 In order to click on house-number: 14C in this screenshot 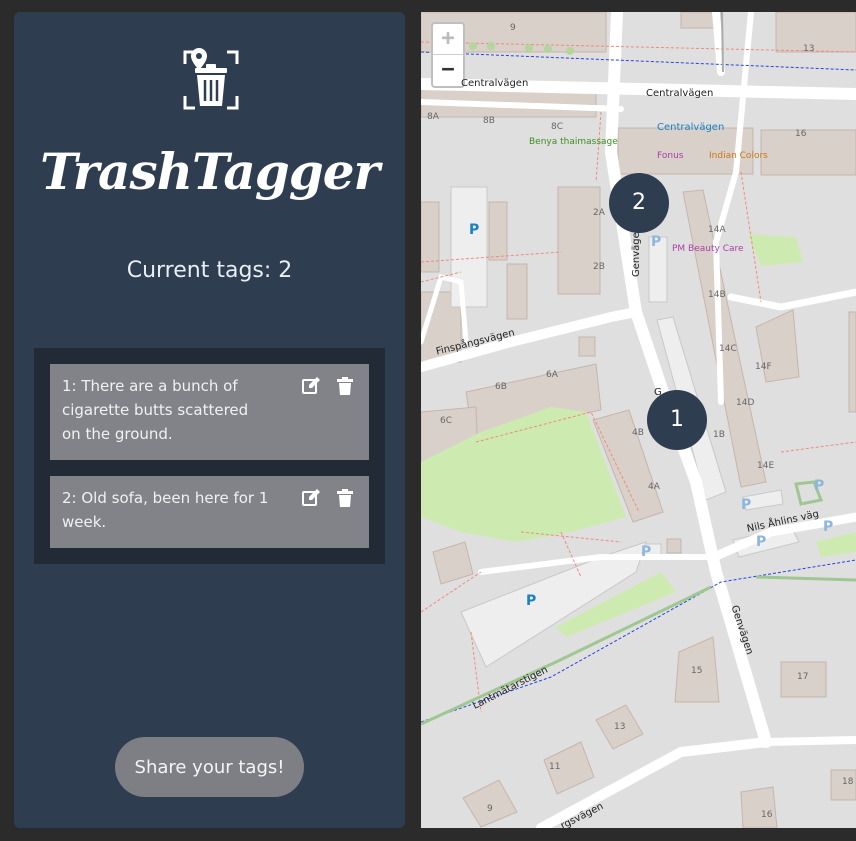, I will do `click(728, 349)`.